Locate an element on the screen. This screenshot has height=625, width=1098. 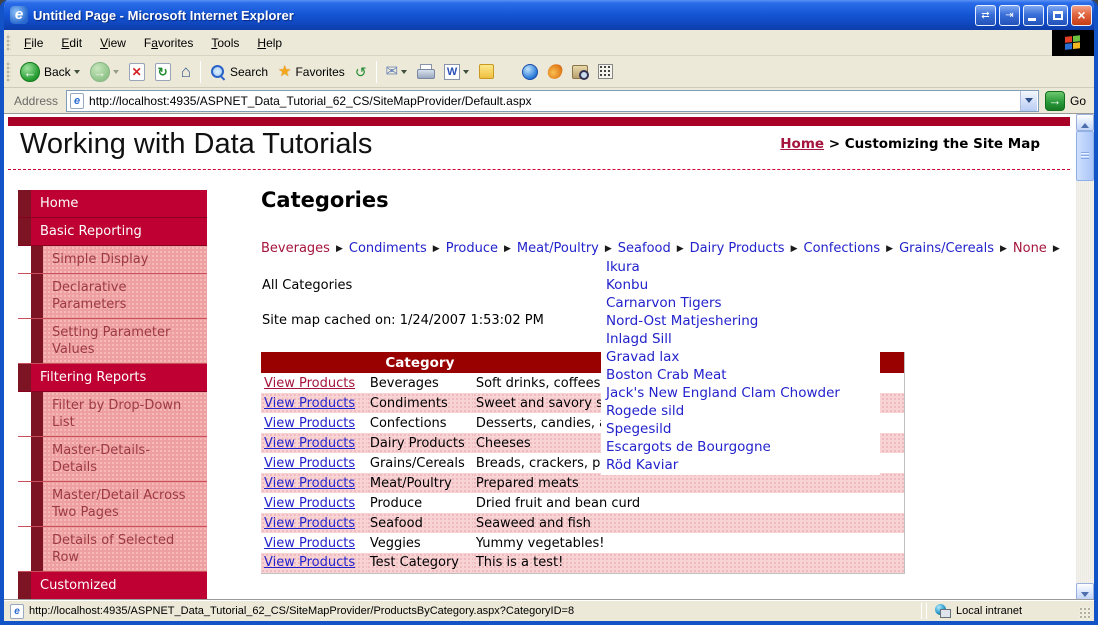
category-link-condiments: Condiments is located at coordinates (388, 248).